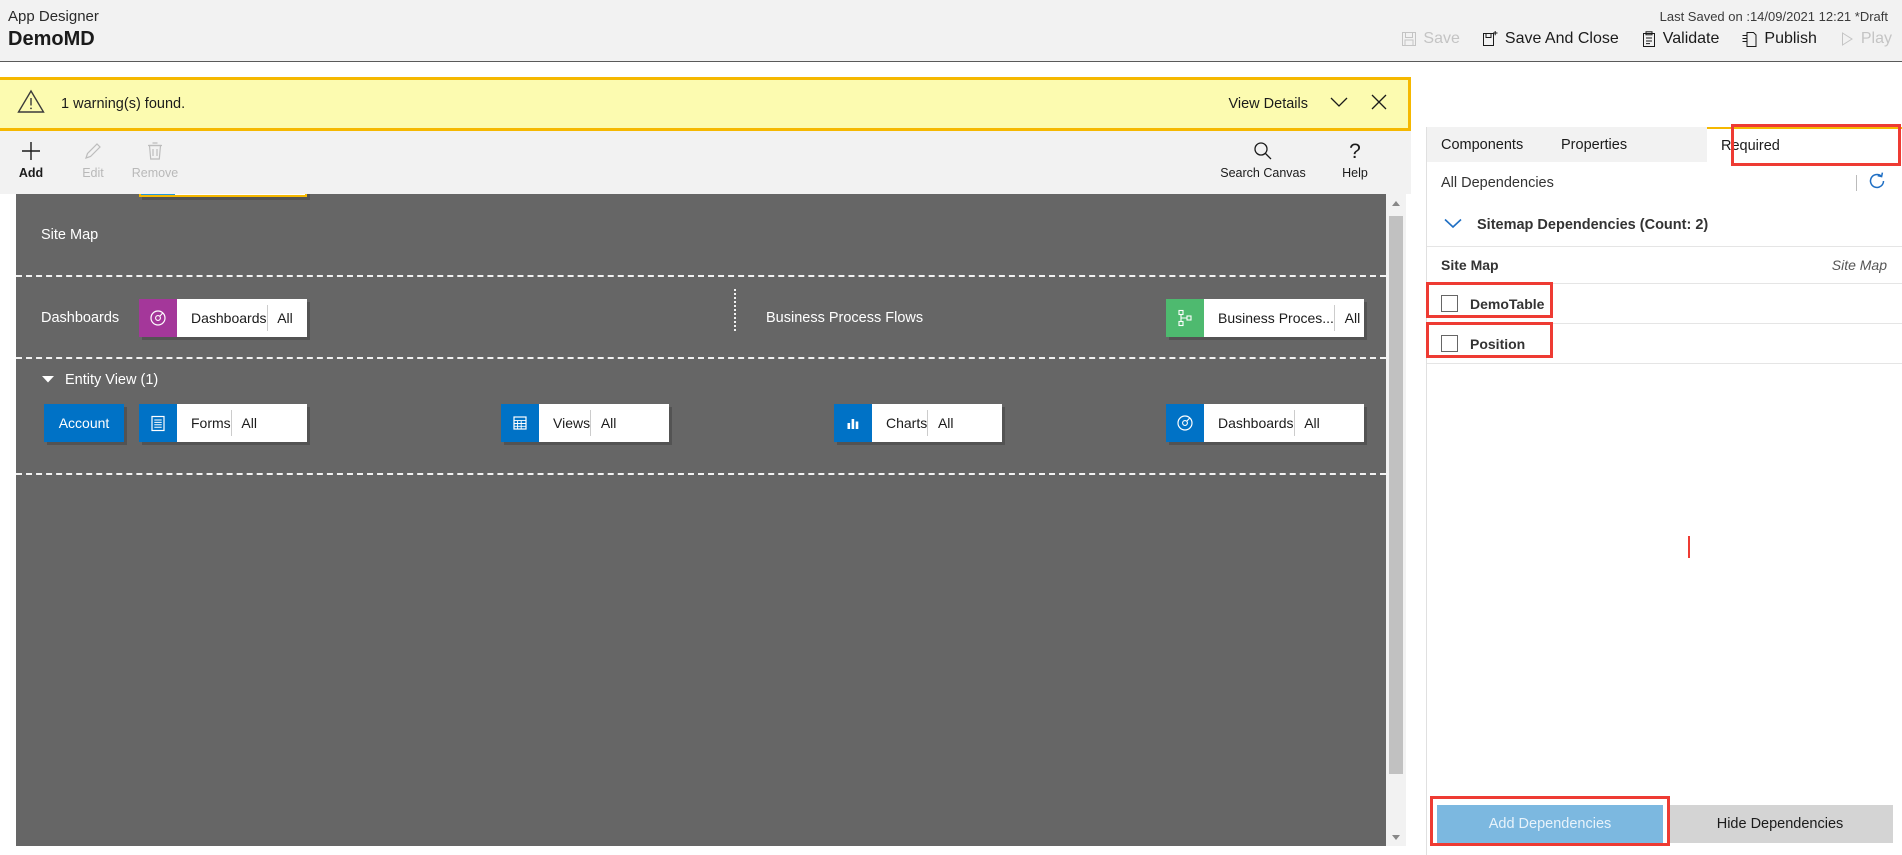 The height and width of the screenshot is (855, 1902). What do you see at coordinates (1263, 151) in the screenshot?
I see `search-icon` at bounding box center [1263, 151].